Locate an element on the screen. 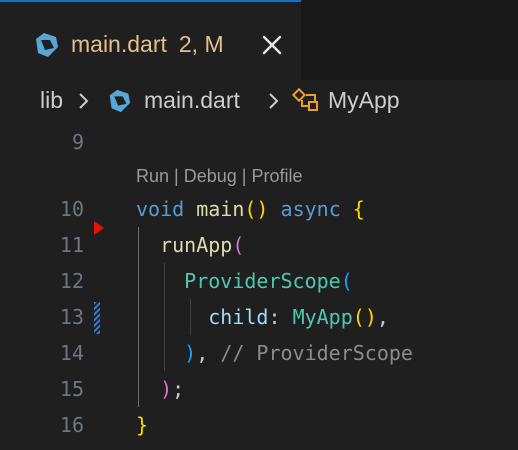 The height and width of the screenshot is (450, 518). function-name: runApp is located at coordinates (196, 245).